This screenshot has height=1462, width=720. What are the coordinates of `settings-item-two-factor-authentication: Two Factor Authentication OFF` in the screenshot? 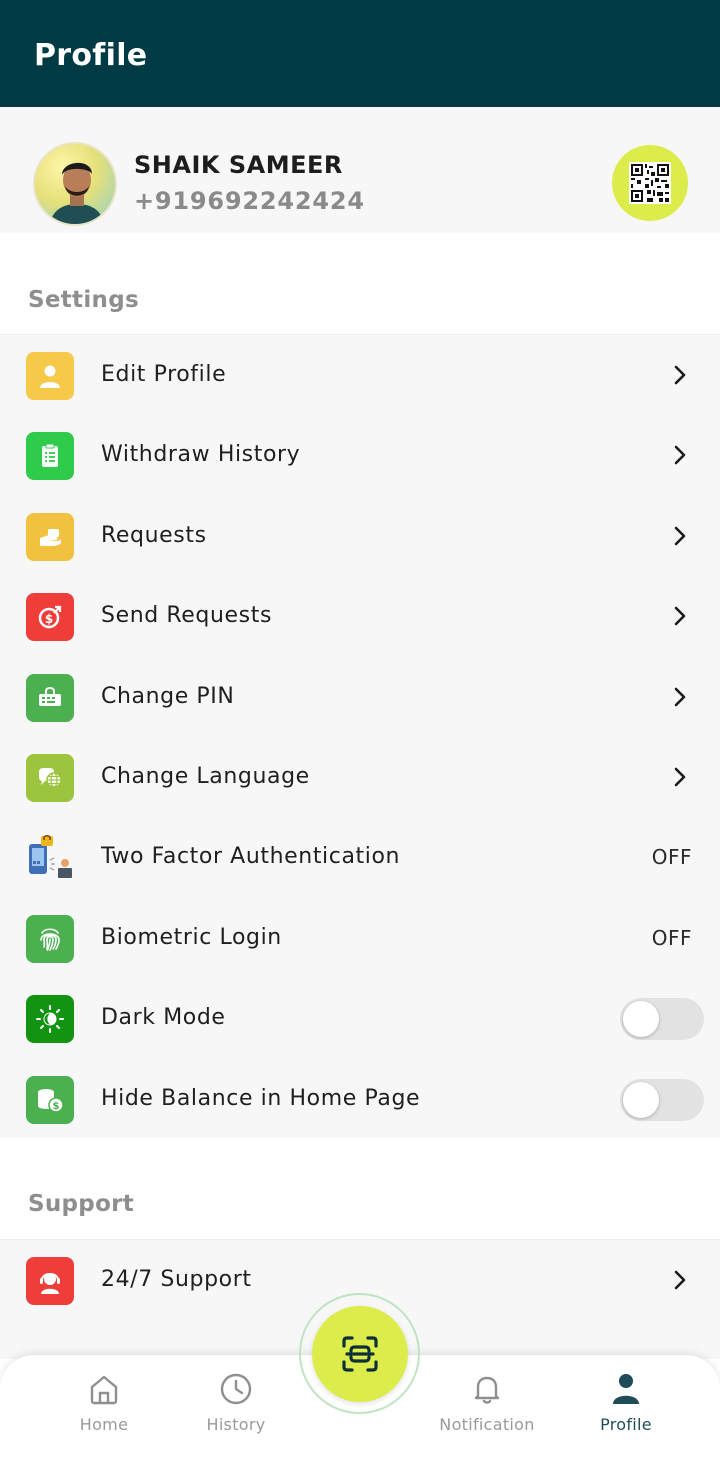 It's located at (360, 857).